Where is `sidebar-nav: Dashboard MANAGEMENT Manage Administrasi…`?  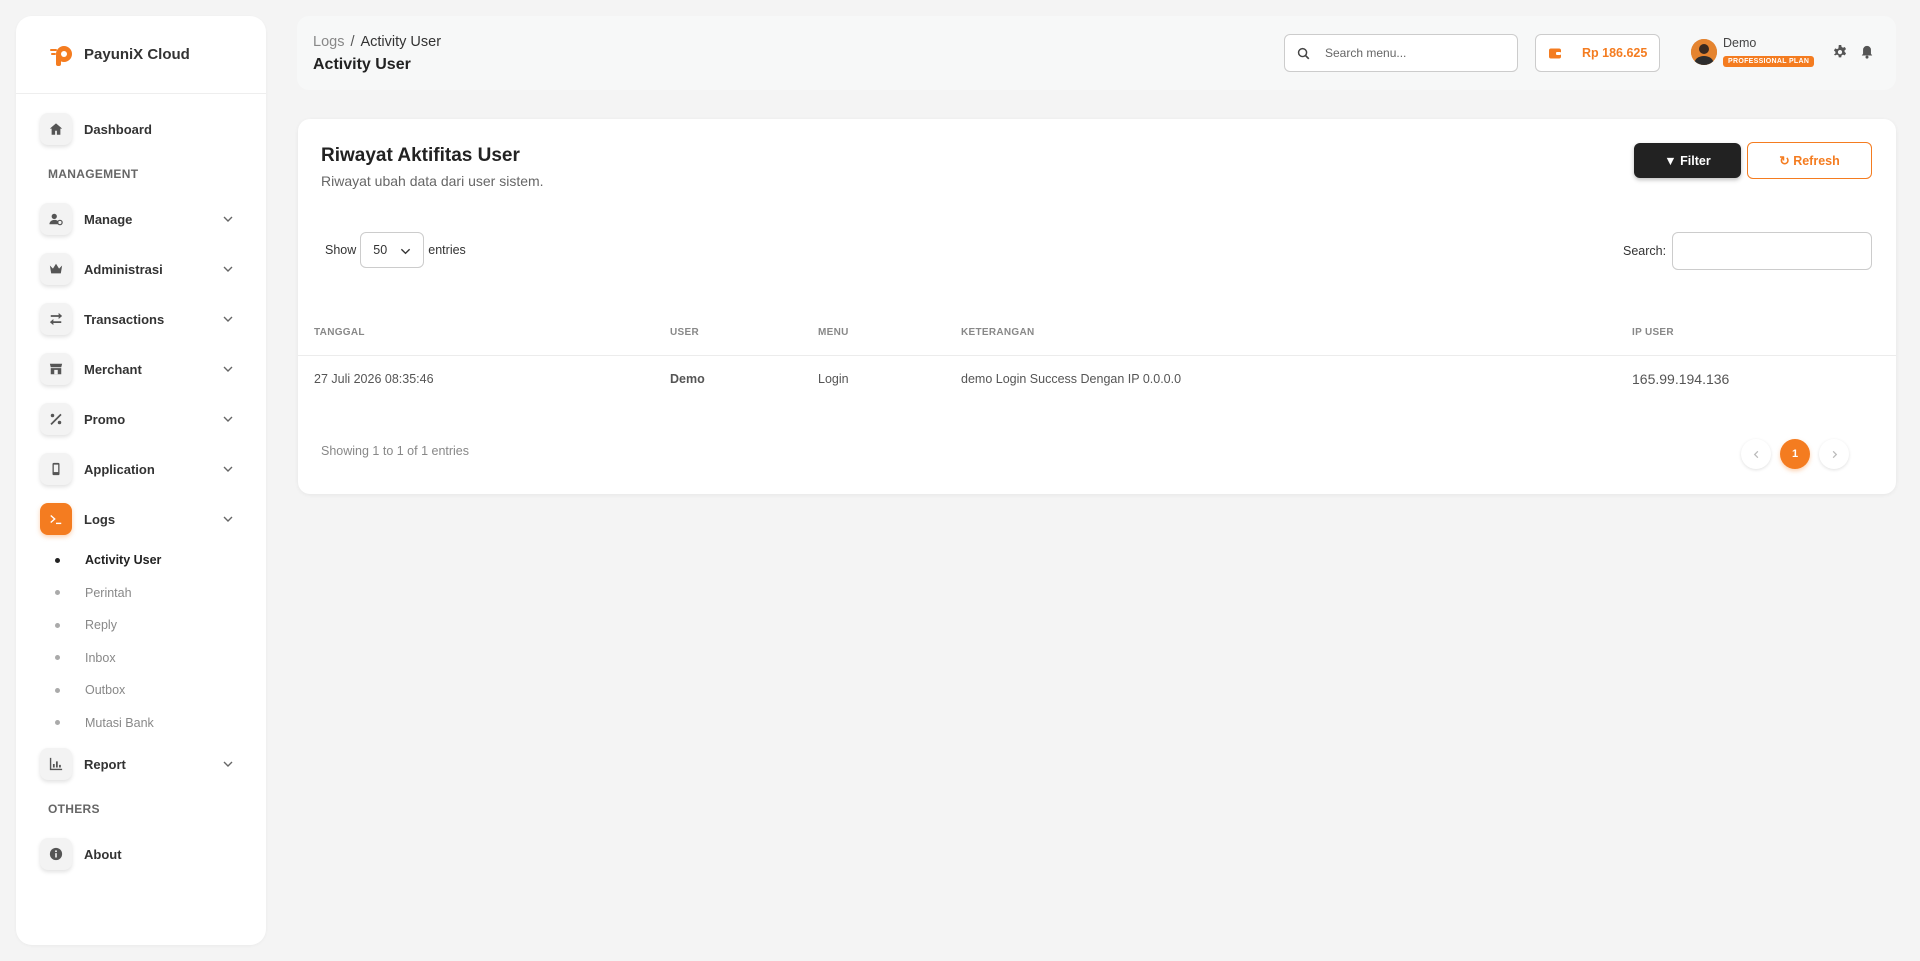
sidebar-nav: Dashboard MANAGEMENT Manage Administrasi… is located at coordinates (141, 486).